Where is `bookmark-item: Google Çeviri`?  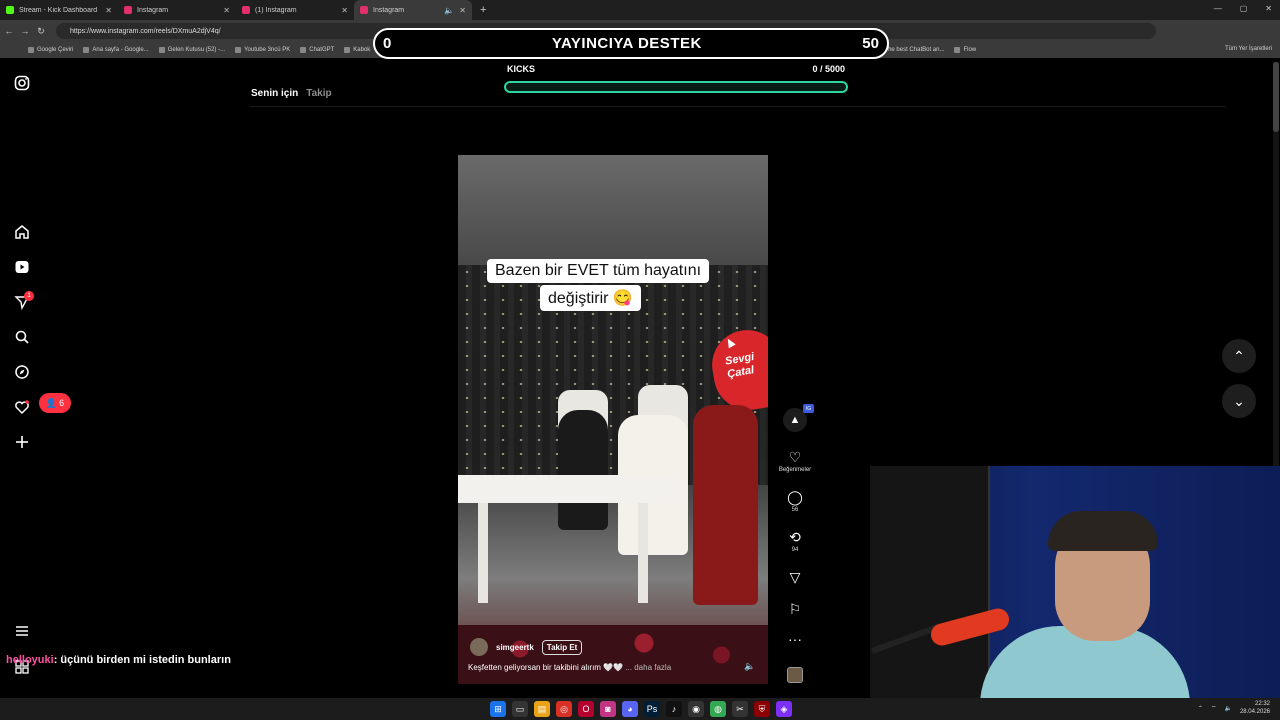
bookmark-item: Google Çeviri is located at coordinates (50, 50).